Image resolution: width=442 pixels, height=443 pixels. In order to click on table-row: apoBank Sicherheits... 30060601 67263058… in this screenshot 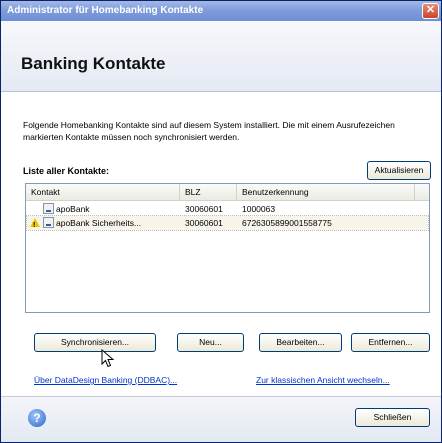, I will do `click(227, 224)`.